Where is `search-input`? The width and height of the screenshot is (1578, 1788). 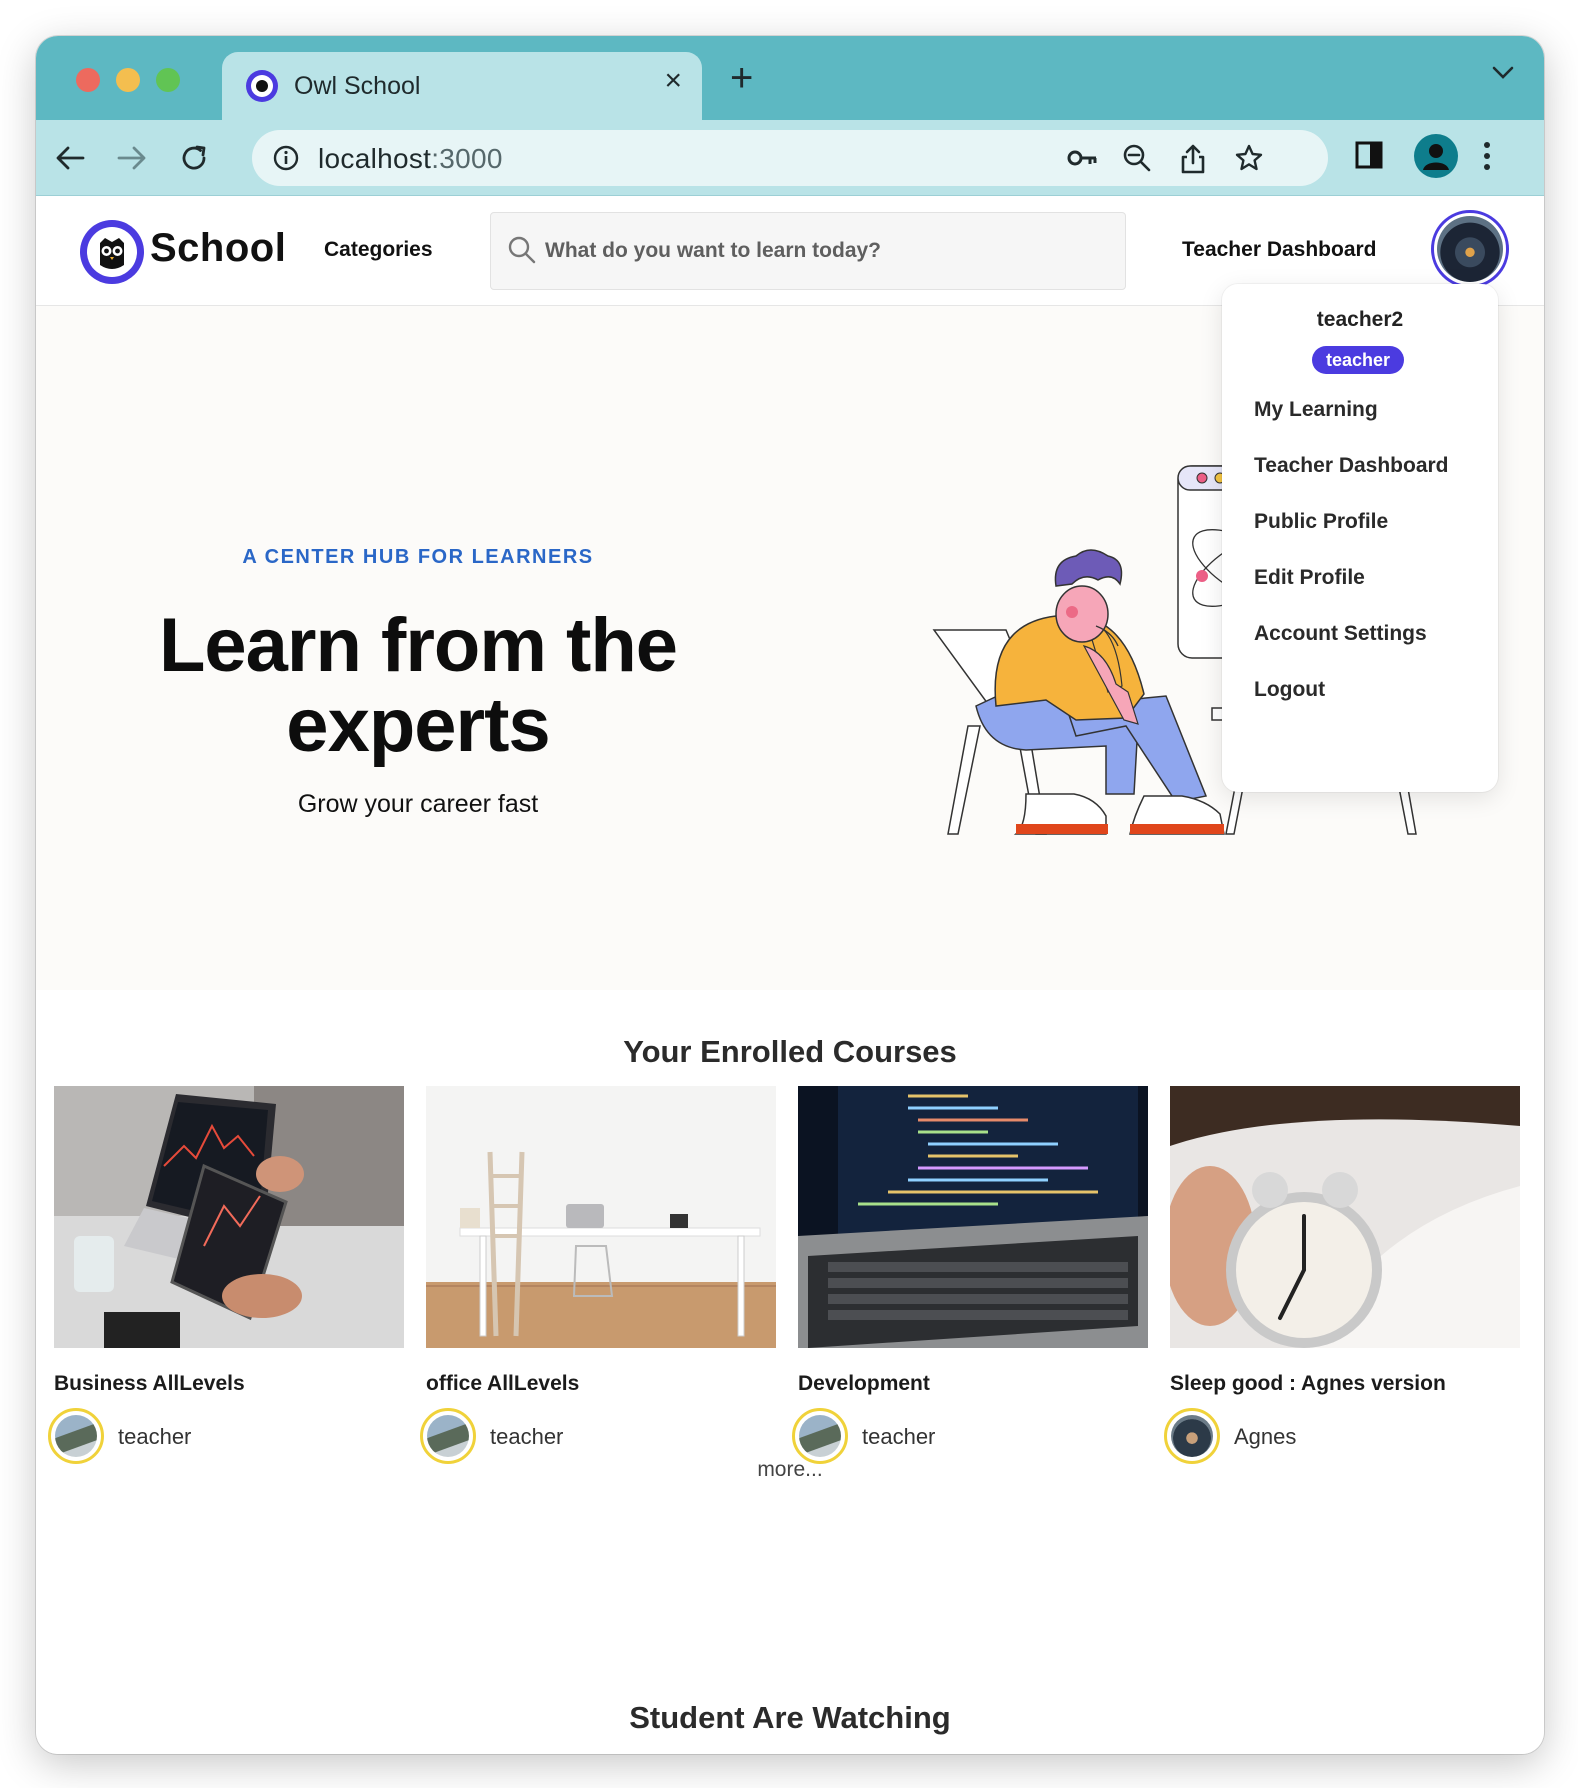
search-input is located at coordinates (825, 251).